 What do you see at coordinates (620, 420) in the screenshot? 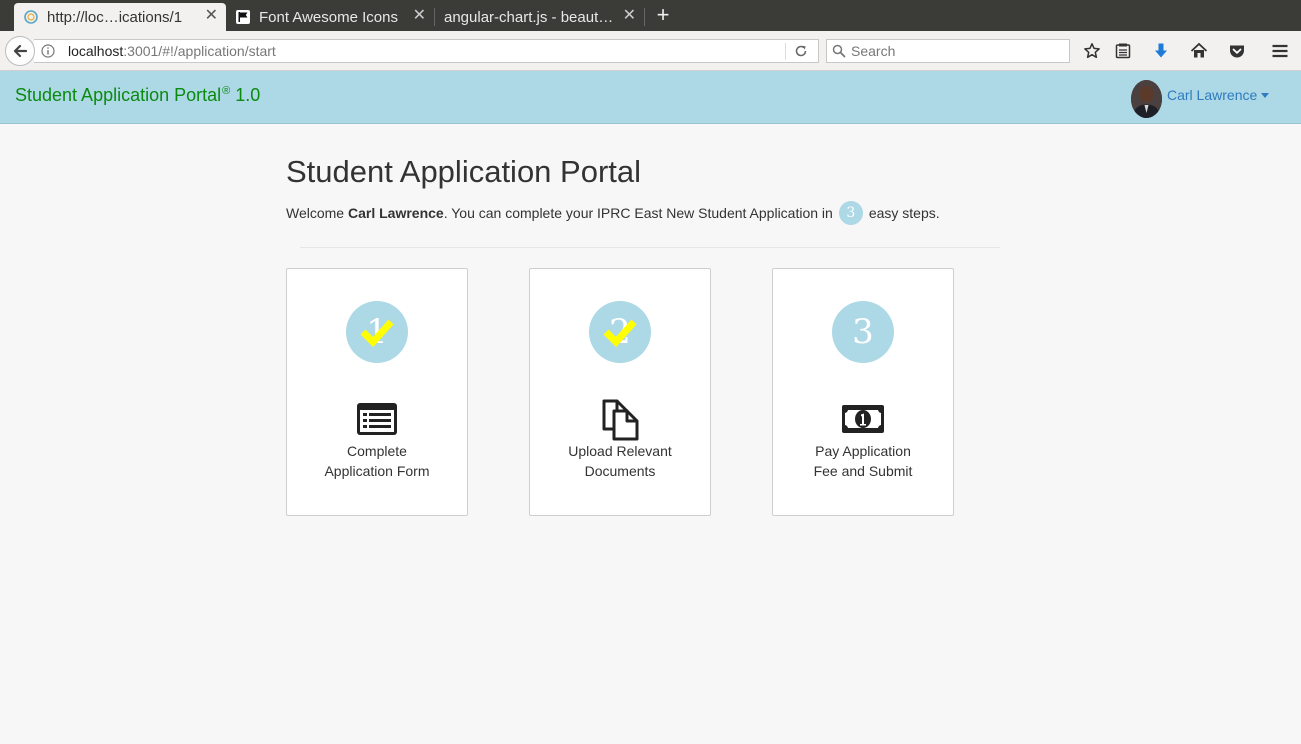
I see `files-icon` at bounding box center [620, 420].